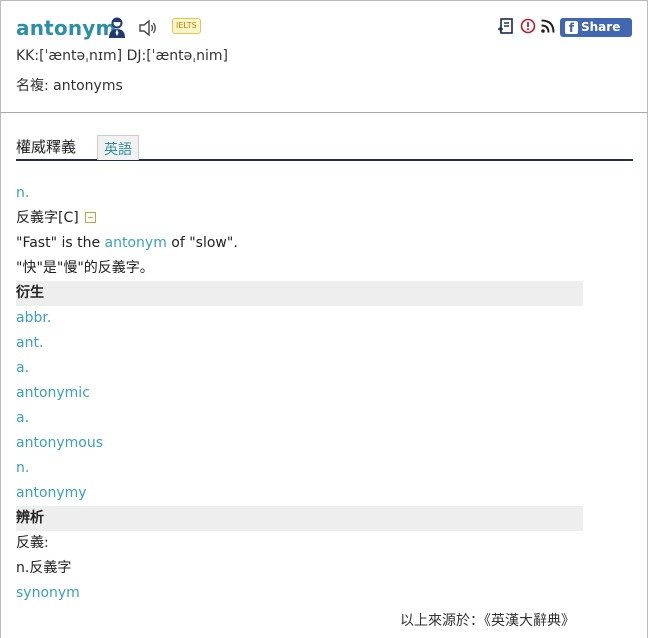 The image size is (648, 638). What do you see at coordinates (32, 543) in the screenshot?
I see `analysis-label: 反義:` at bounding box center [32, 543].